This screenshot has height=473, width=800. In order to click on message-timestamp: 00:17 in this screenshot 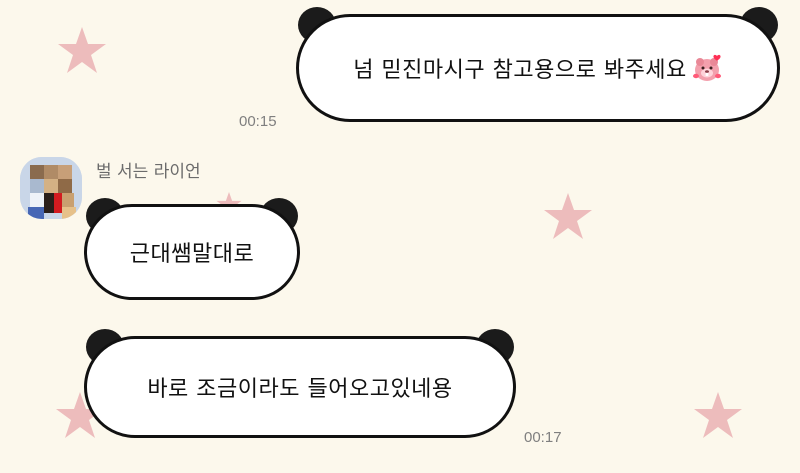, I will do `click(543, 437)`.